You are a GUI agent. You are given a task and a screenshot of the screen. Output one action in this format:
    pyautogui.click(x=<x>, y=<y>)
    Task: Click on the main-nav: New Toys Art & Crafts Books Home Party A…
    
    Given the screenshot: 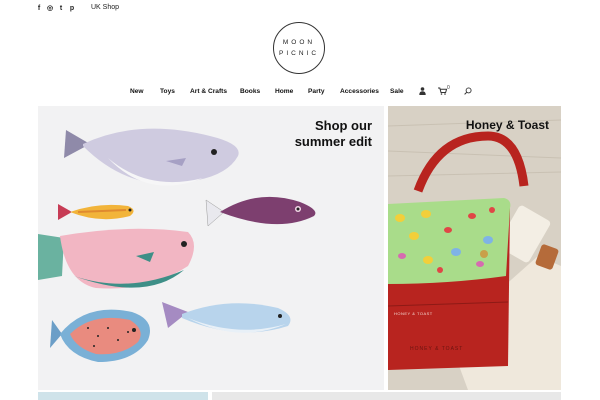 What is the action you would take?
    pyautogui.click(x=300, y=92)
    